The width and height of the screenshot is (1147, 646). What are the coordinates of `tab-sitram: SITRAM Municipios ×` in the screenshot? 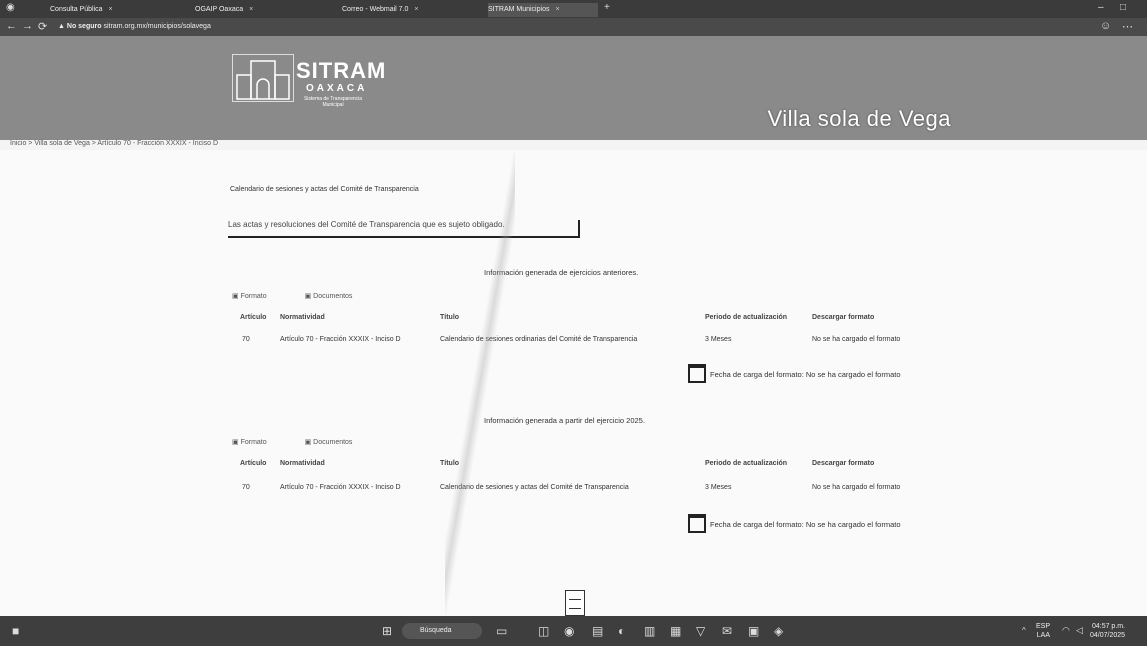 It's located at (543, 10).